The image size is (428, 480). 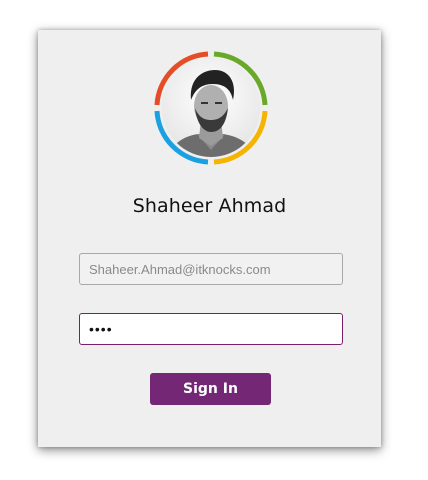 I want to click on user-name: Shaheer Ahmad, so click(x=209, y=206).